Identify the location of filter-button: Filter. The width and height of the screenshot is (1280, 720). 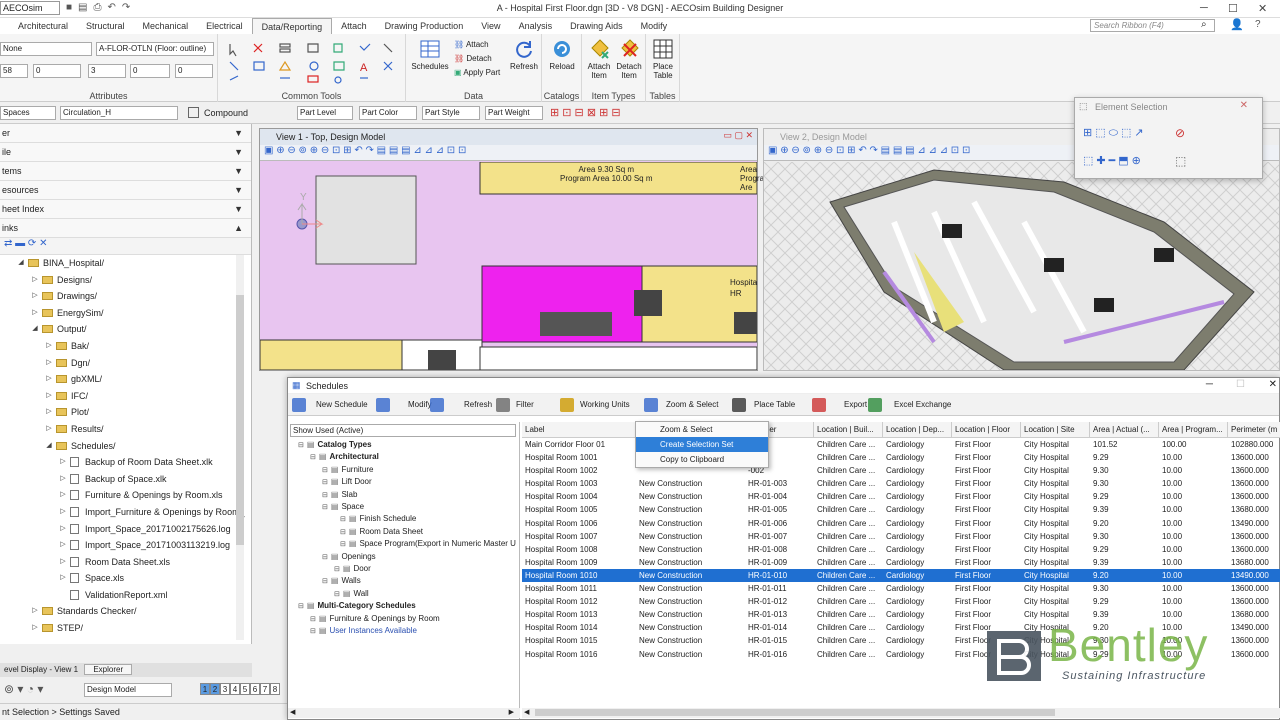
(525, 405).